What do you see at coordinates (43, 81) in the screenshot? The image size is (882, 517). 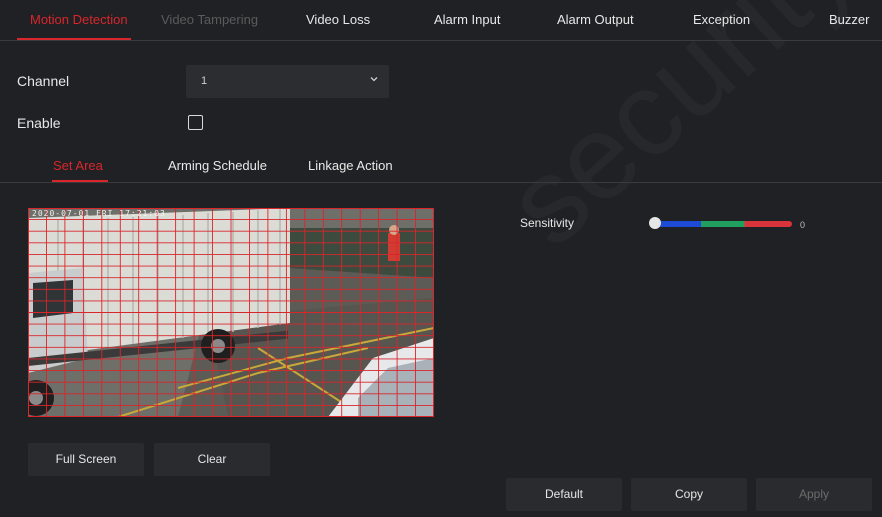 I see `channel-label: Channel` at bounding box center [43, 81].